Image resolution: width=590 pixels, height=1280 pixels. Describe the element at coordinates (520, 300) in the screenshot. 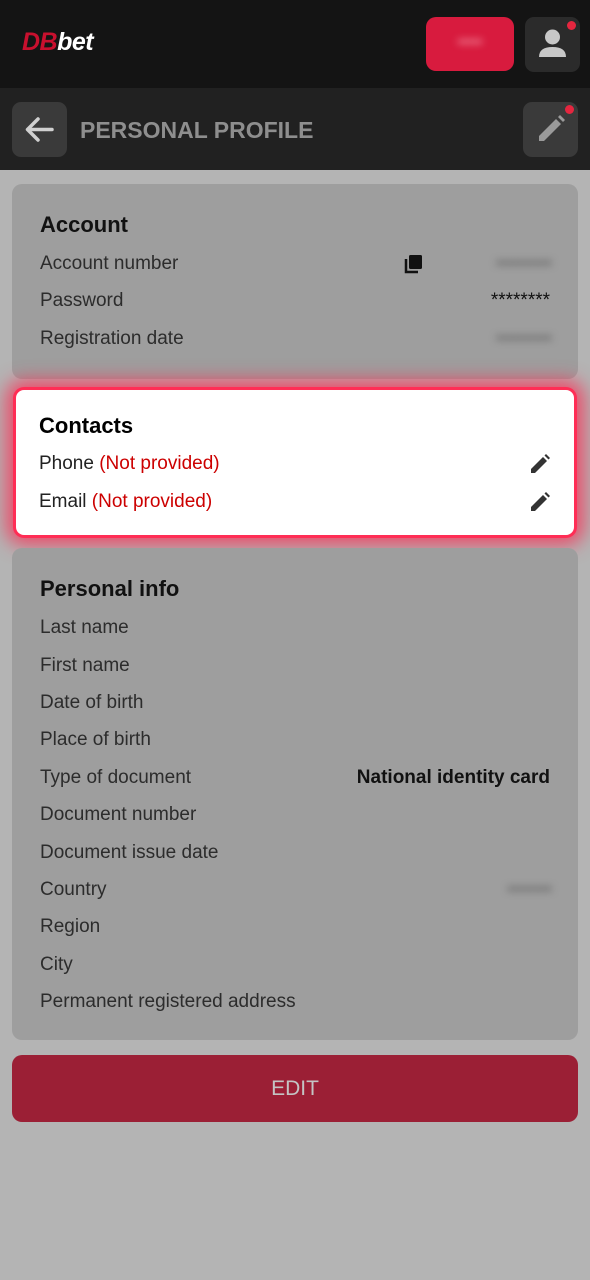

I see `password-value: ********` at that location.